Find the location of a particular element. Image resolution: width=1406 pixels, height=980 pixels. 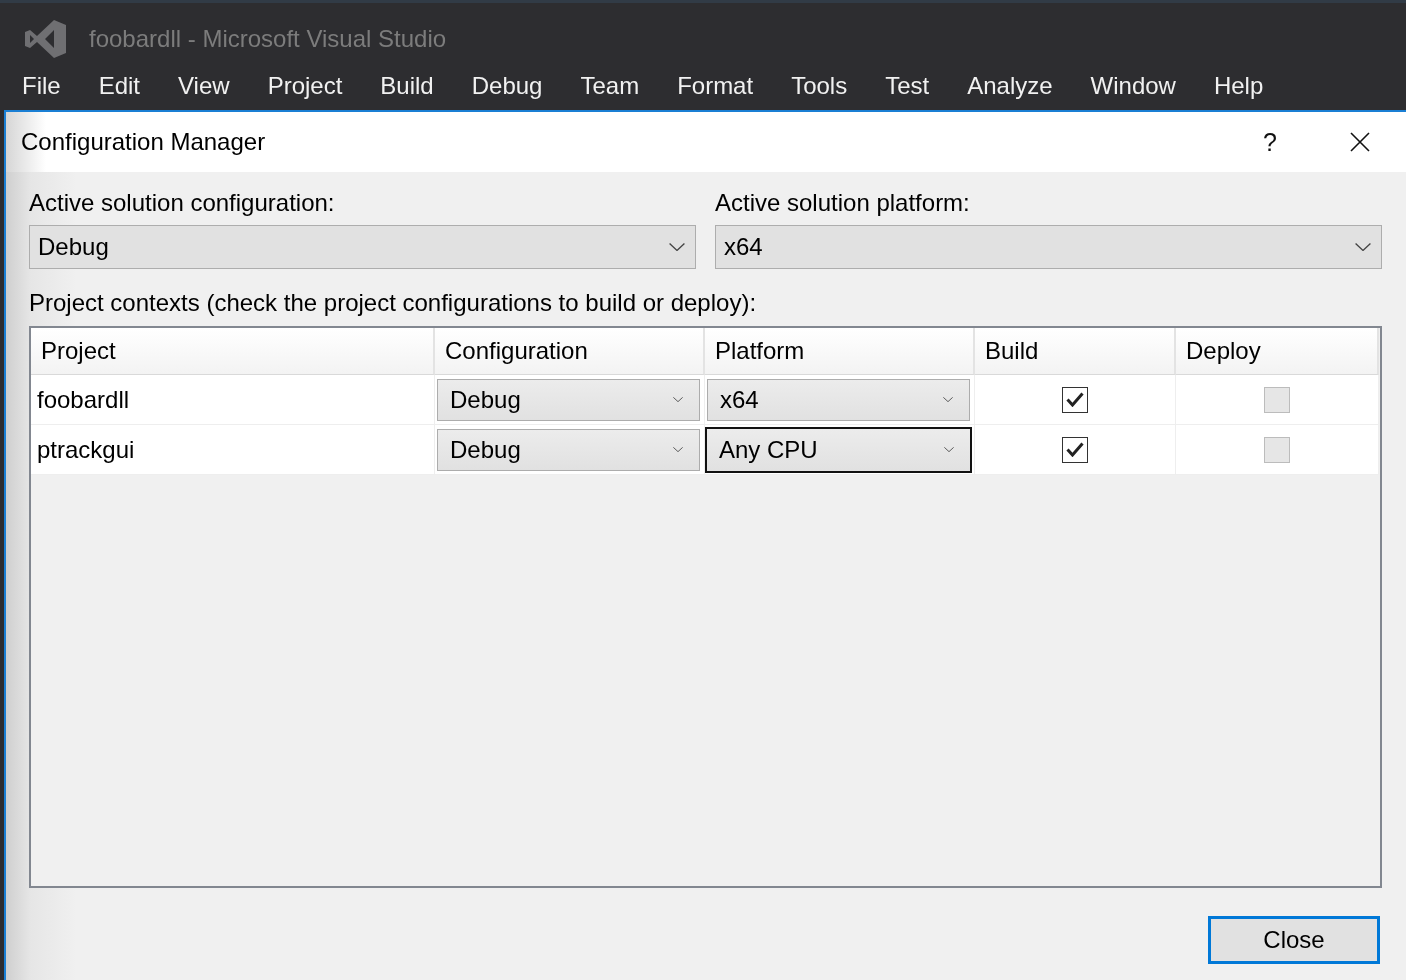

column-header: Platform is located at coordinates (840, 351).